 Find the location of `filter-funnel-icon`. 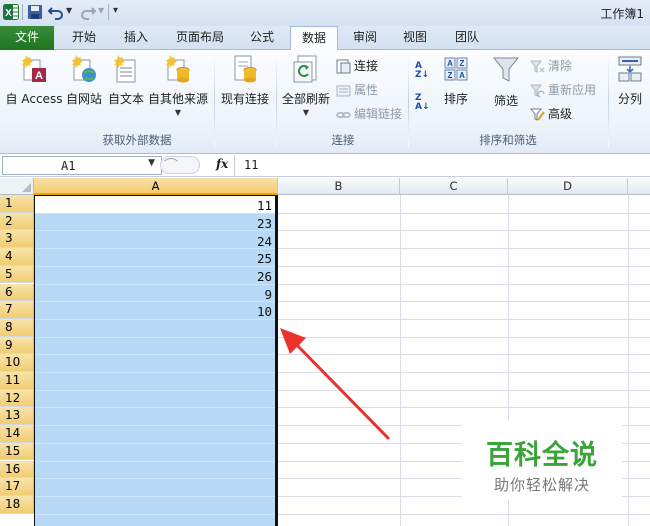

filter-funnel-icon is located at coordinates (506, 69).